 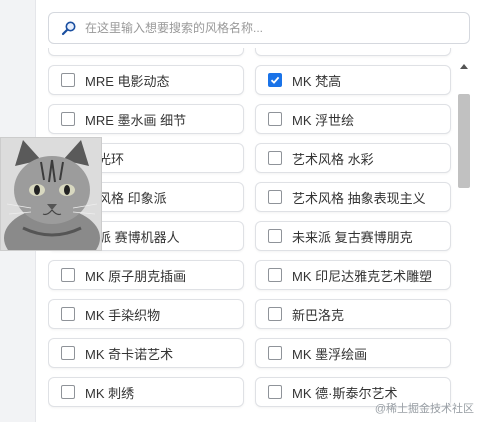 I want to click on style-option: 艺术风格 抽象表现主义, so click(x=353, y=197).